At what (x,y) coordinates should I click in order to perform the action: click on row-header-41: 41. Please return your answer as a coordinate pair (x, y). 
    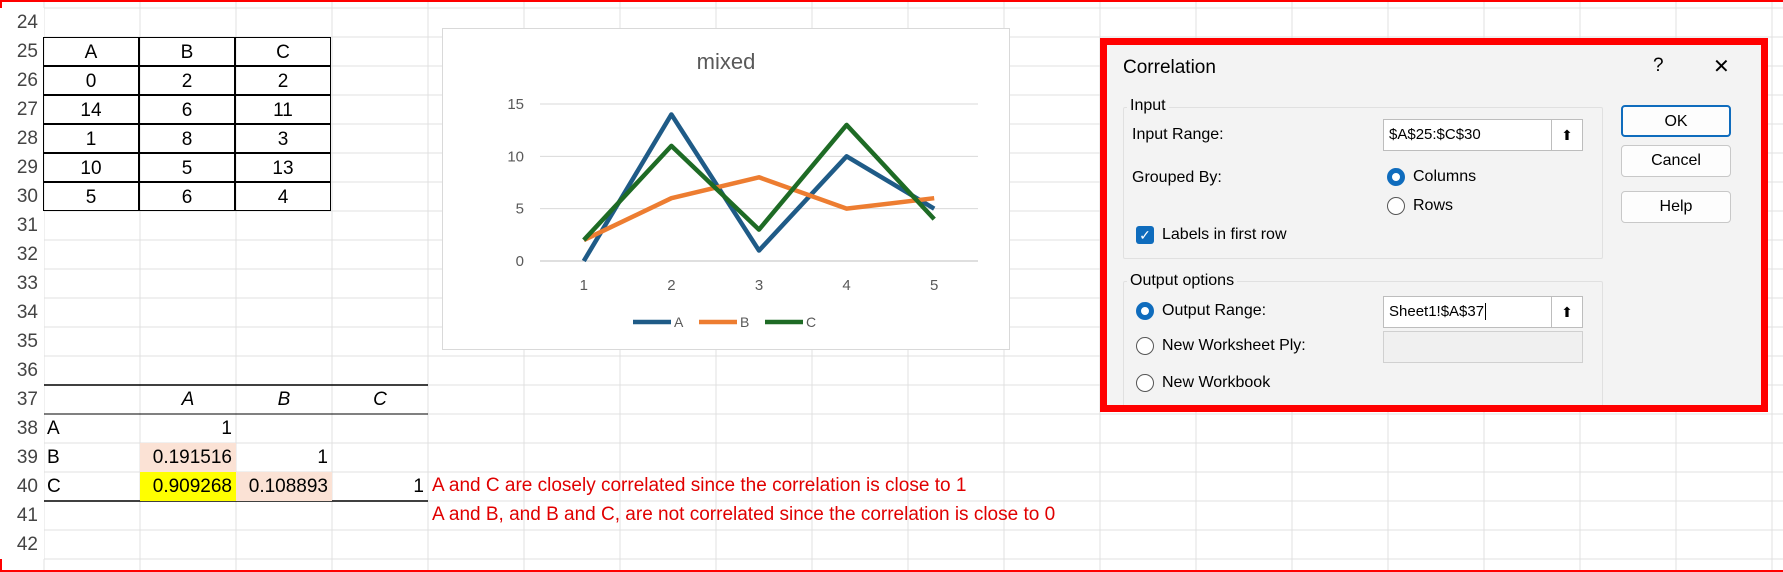
    Looking at the image, I should click on (22, 515).